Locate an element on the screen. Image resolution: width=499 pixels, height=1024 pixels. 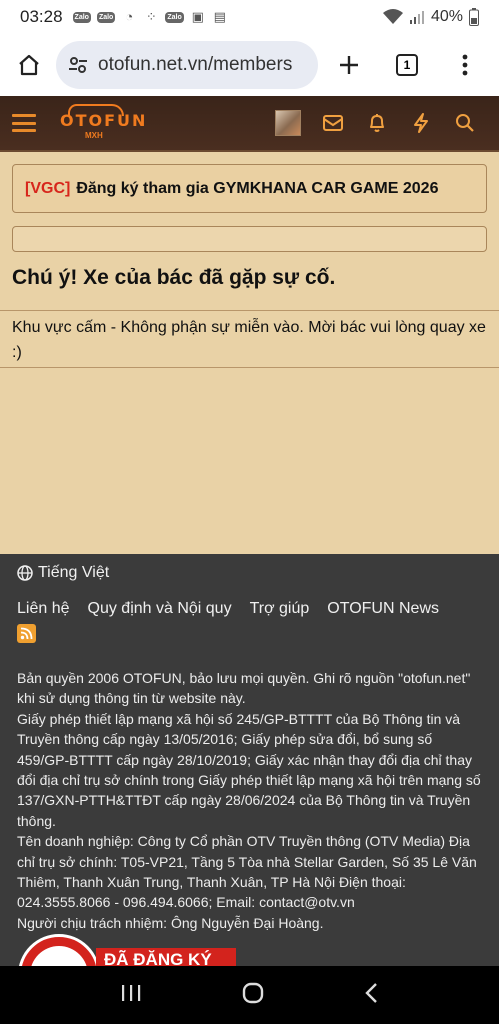
notification-icons: Zalo Zalo ◔ ⁘ Zalo ▣ ▤ is located at coordinates (150, 16).